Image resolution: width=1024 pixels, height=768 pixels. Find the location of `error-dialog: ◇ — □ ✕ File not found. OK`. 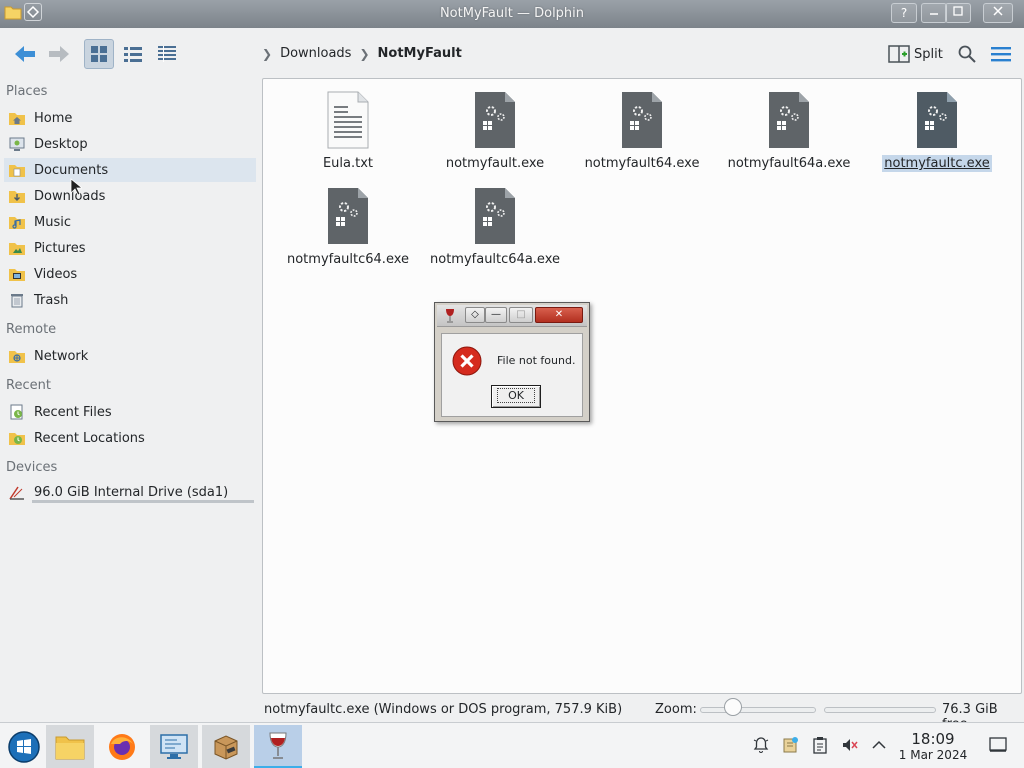

error-dialog: ◇ — □ ✕ File not found. OK is located at coordinates (512, 362).